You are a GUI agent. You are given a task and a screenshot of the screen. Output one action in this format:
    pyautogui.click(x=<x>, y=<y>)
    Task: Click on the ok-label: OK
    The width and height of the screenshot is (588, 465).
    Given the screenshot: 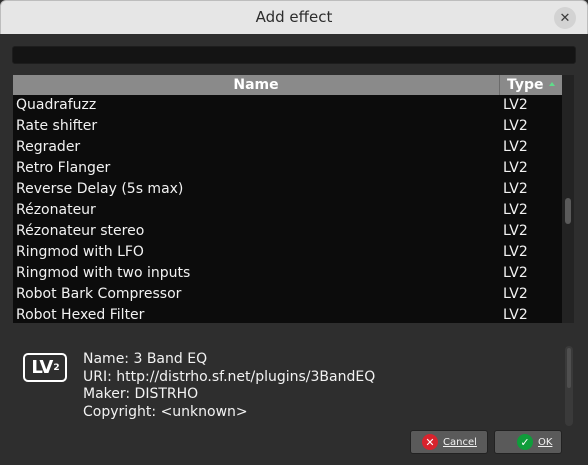 What is the action you would take?
    pyautogui.click(x=545, y=442)
    